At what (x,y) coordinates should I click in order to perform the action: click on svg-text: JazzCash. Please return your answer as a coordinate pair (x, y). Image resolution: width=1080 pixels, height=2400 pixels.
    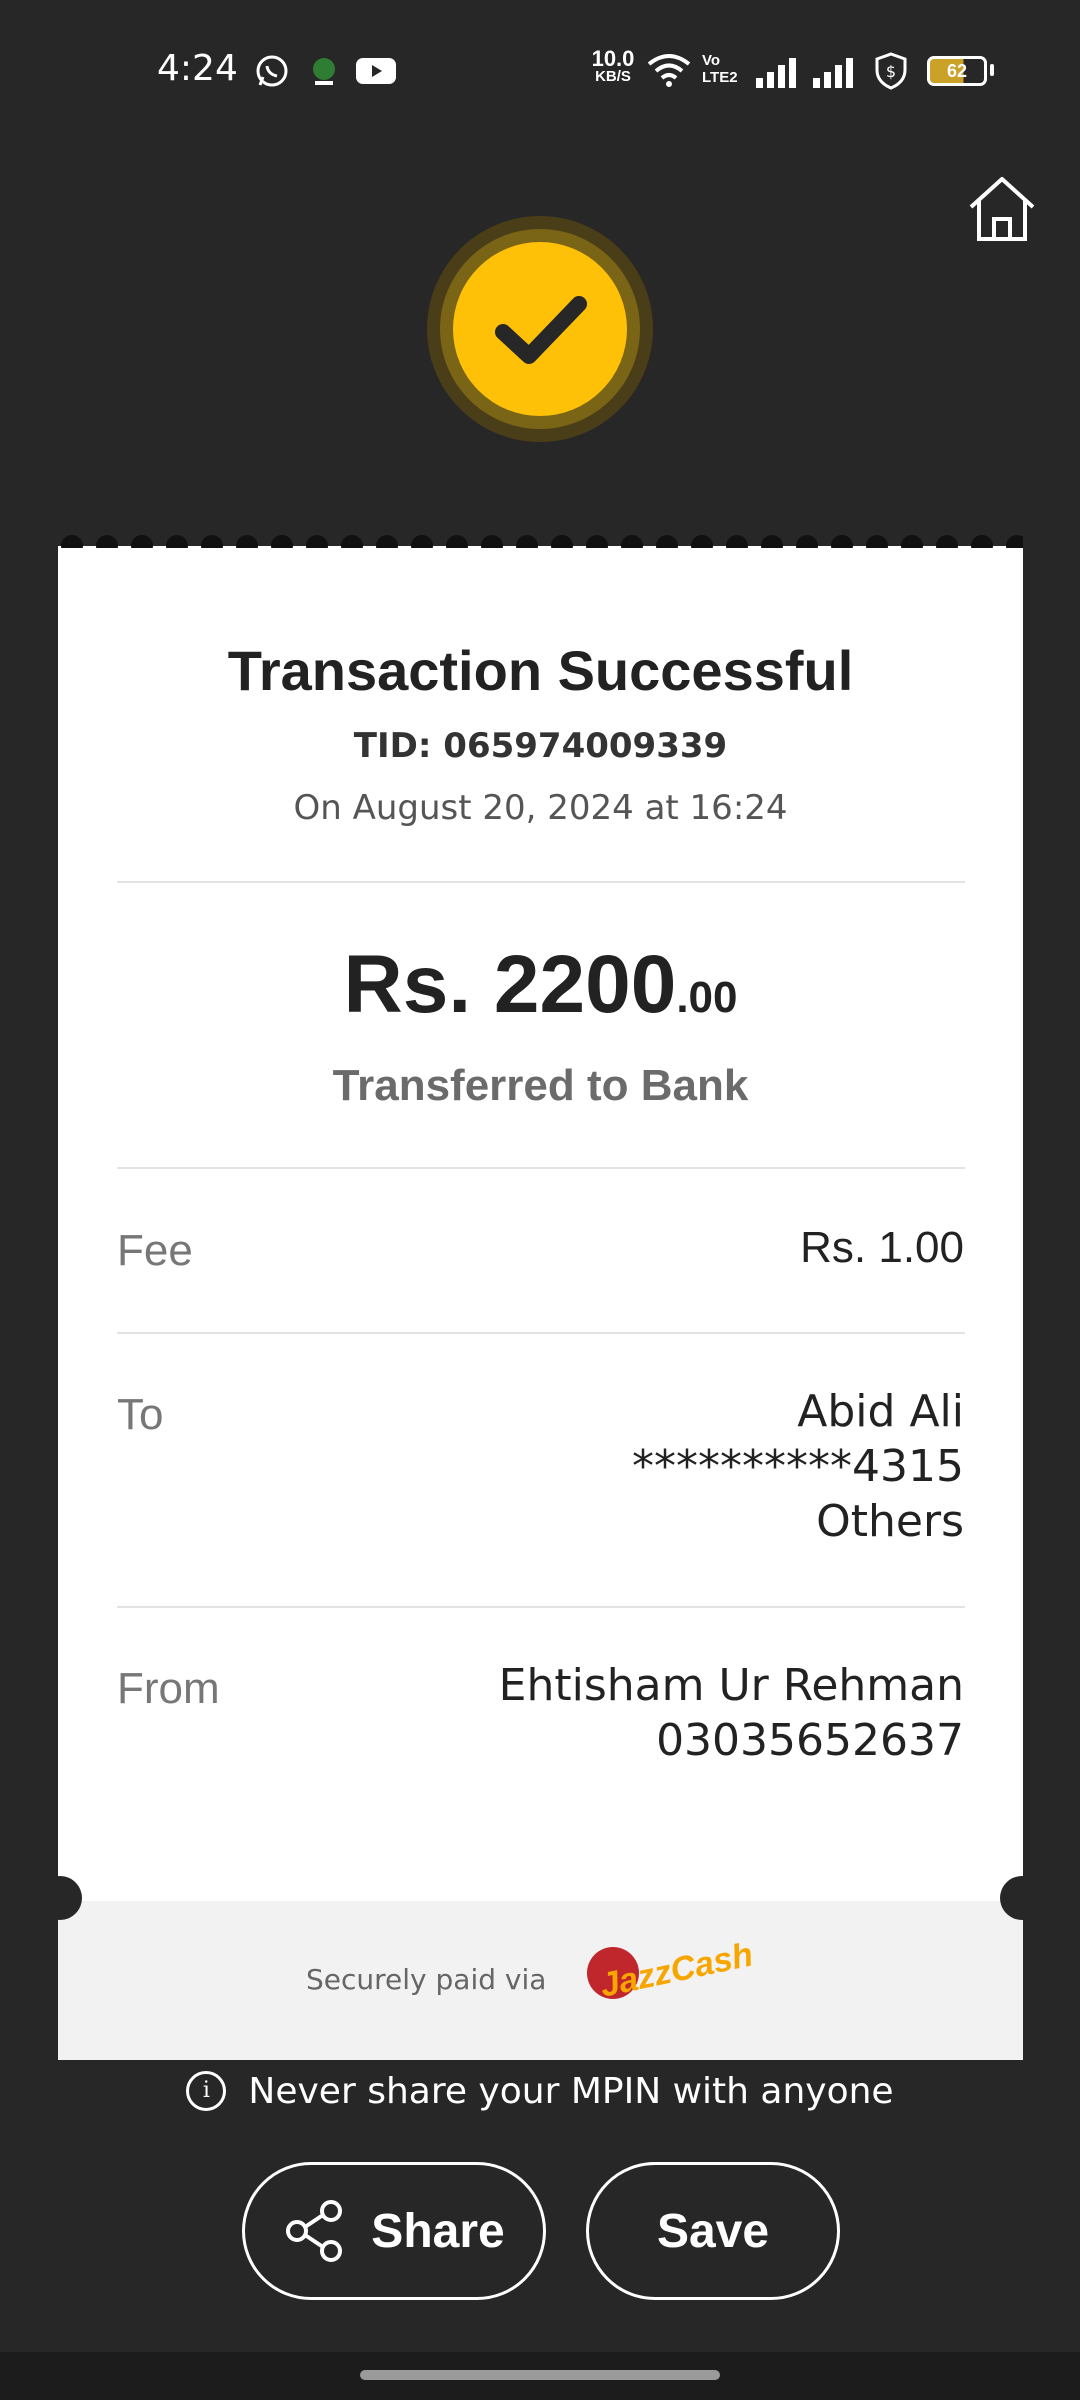
    Looking at the image, I should click on (676, 1971).